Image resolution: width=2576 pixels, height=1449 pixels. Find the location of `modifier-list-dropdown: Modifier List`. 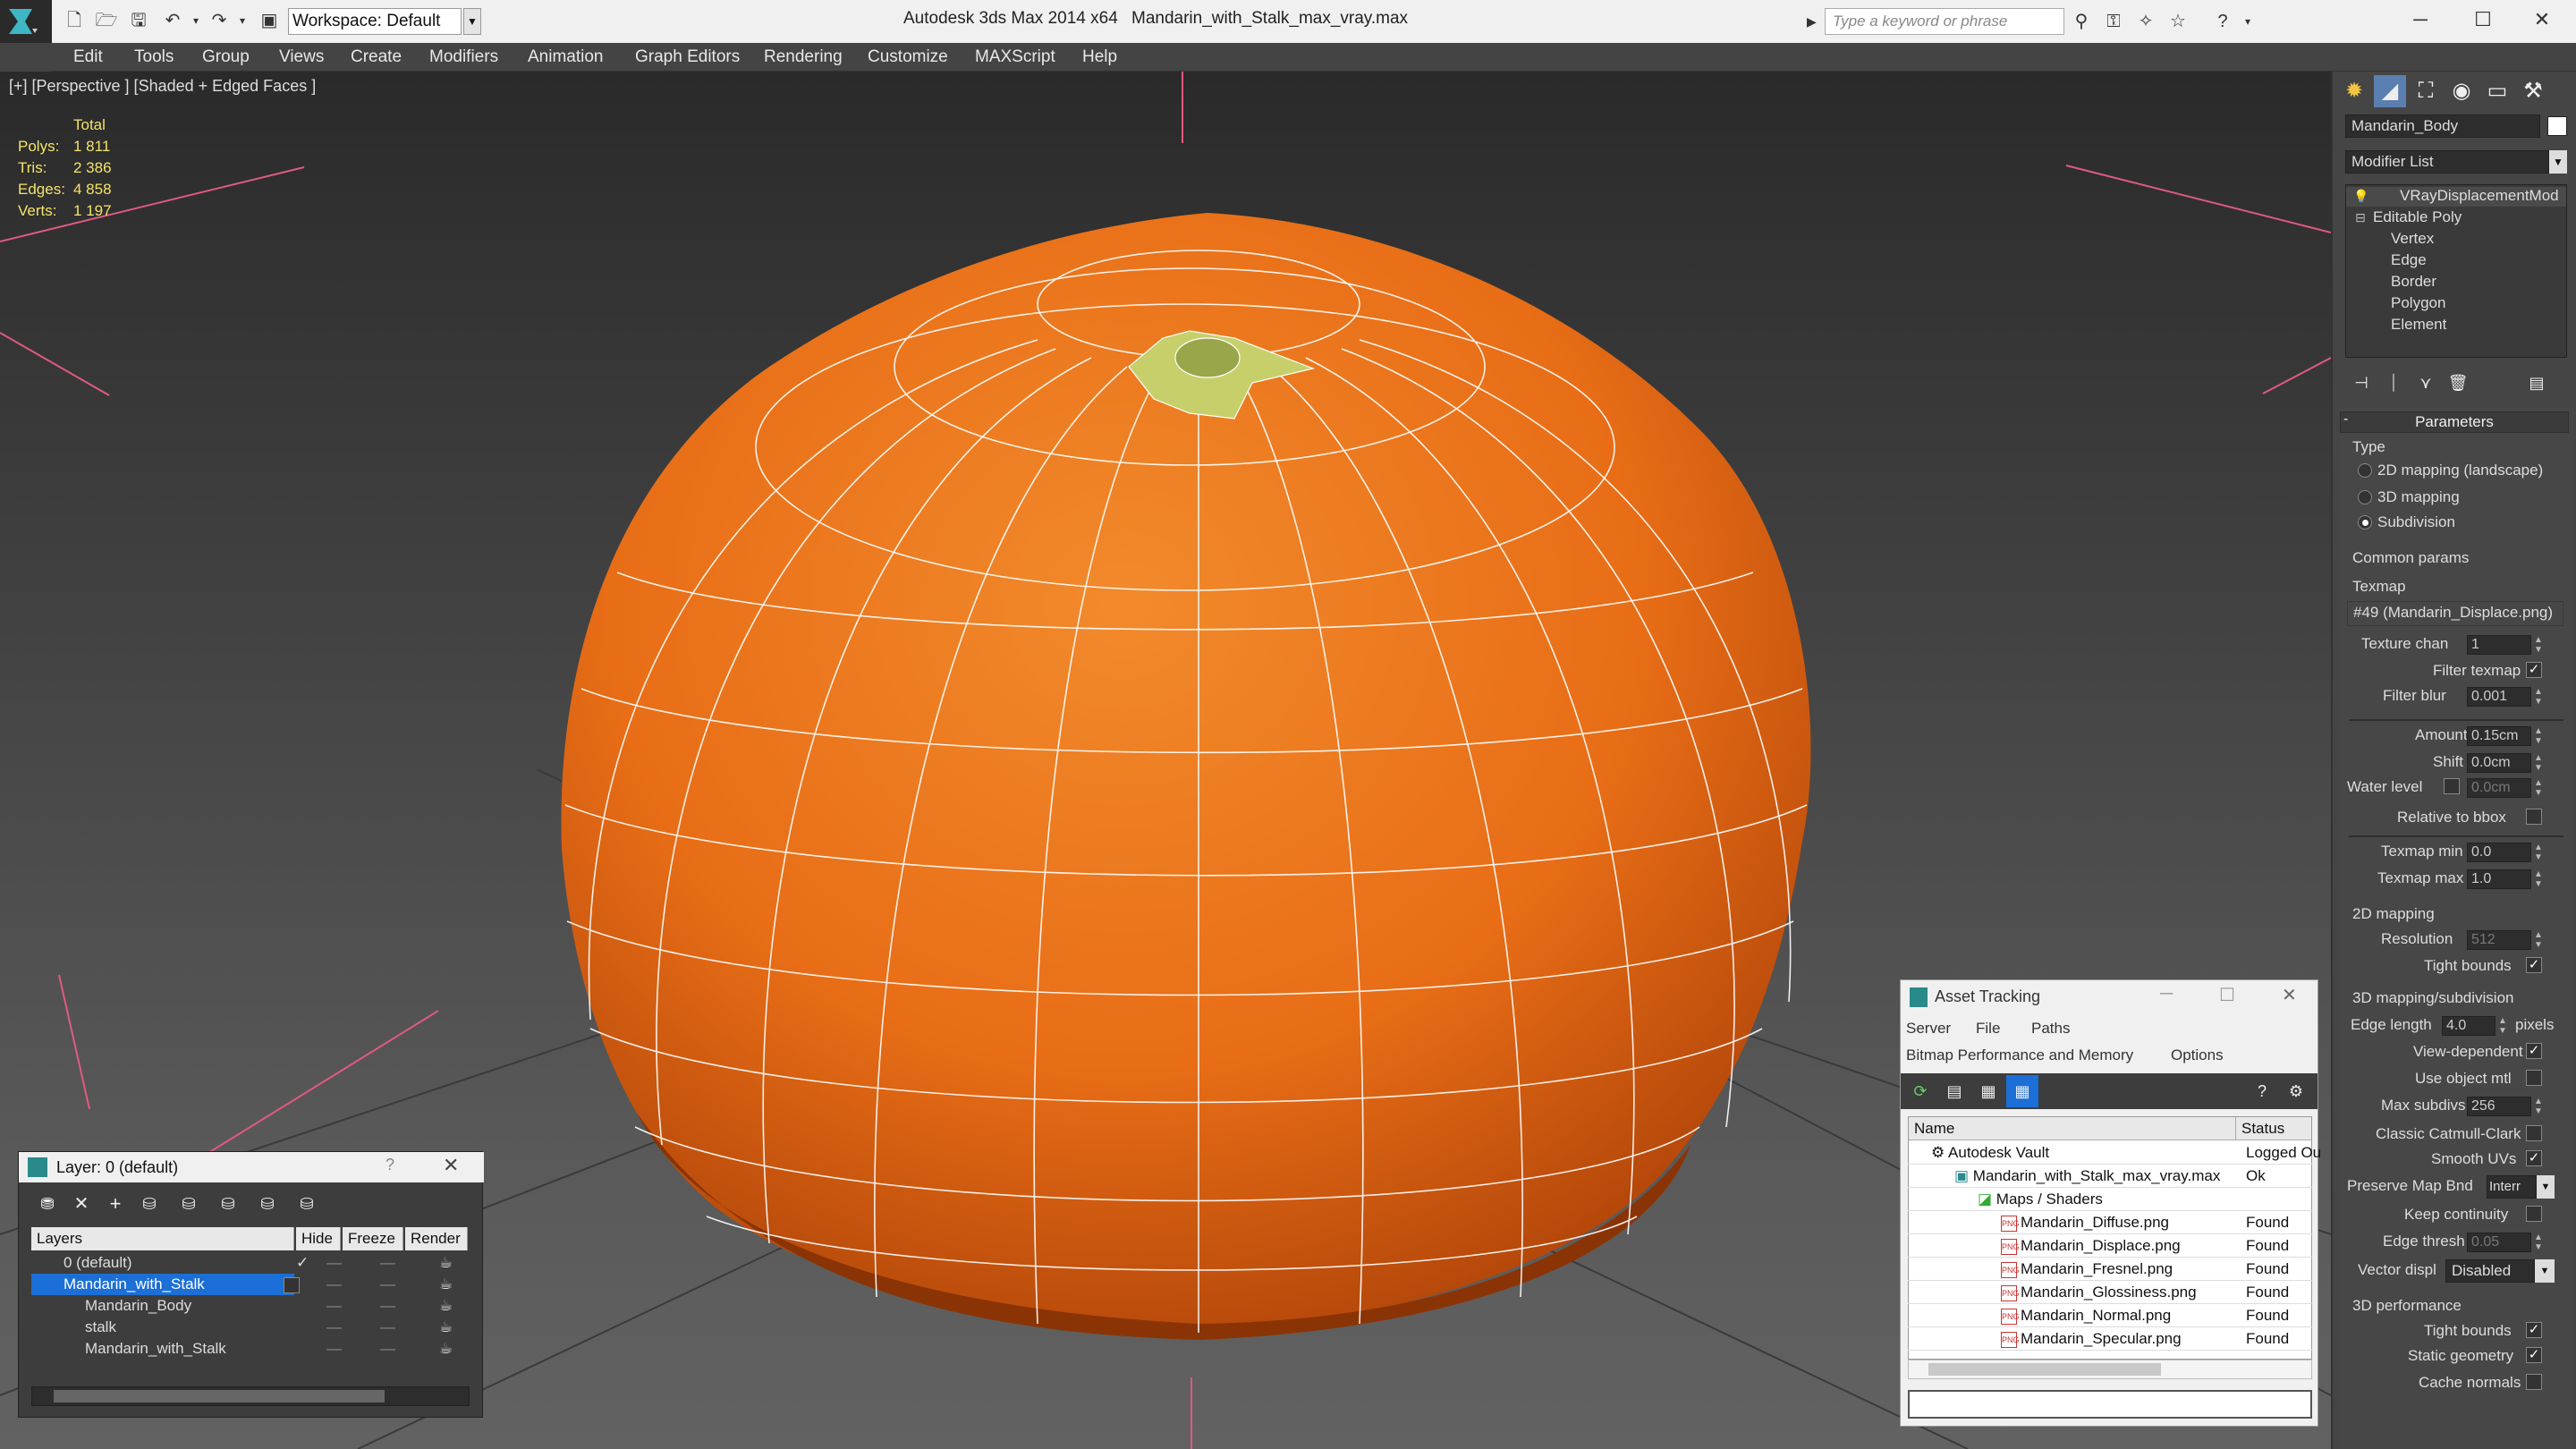

modifier-list-dropdown: Modifier List is located at coordinates (2447, 162).